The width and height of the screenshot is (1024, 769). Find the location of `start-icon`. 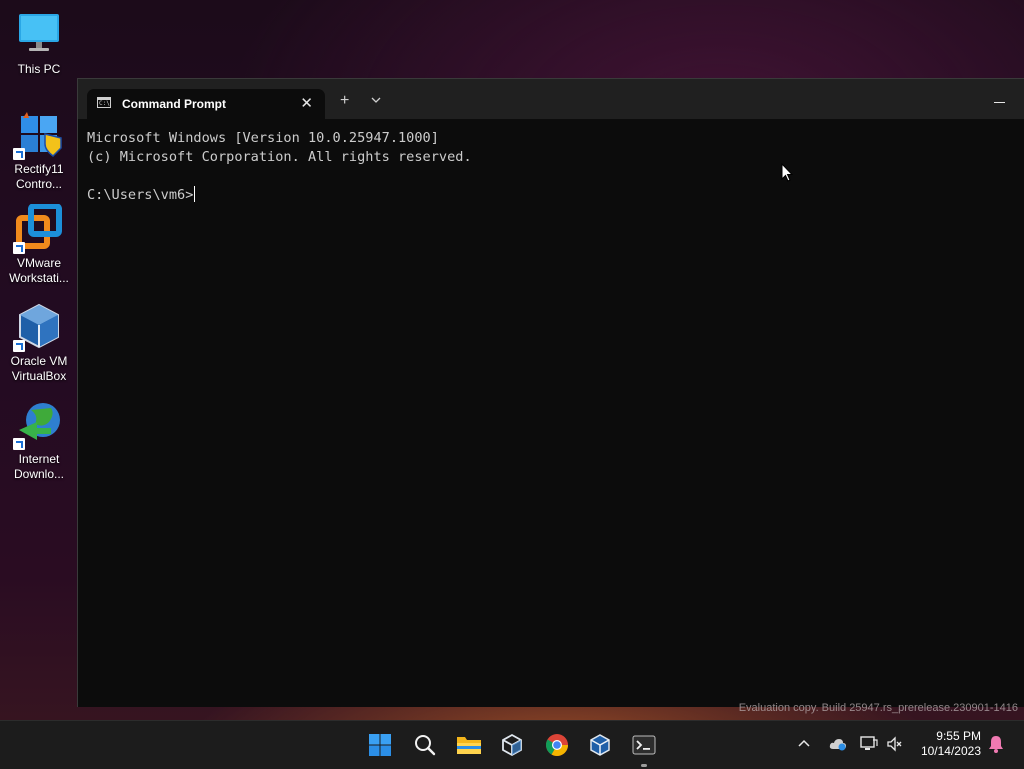

start-icon is located at coordinates (380, 745).